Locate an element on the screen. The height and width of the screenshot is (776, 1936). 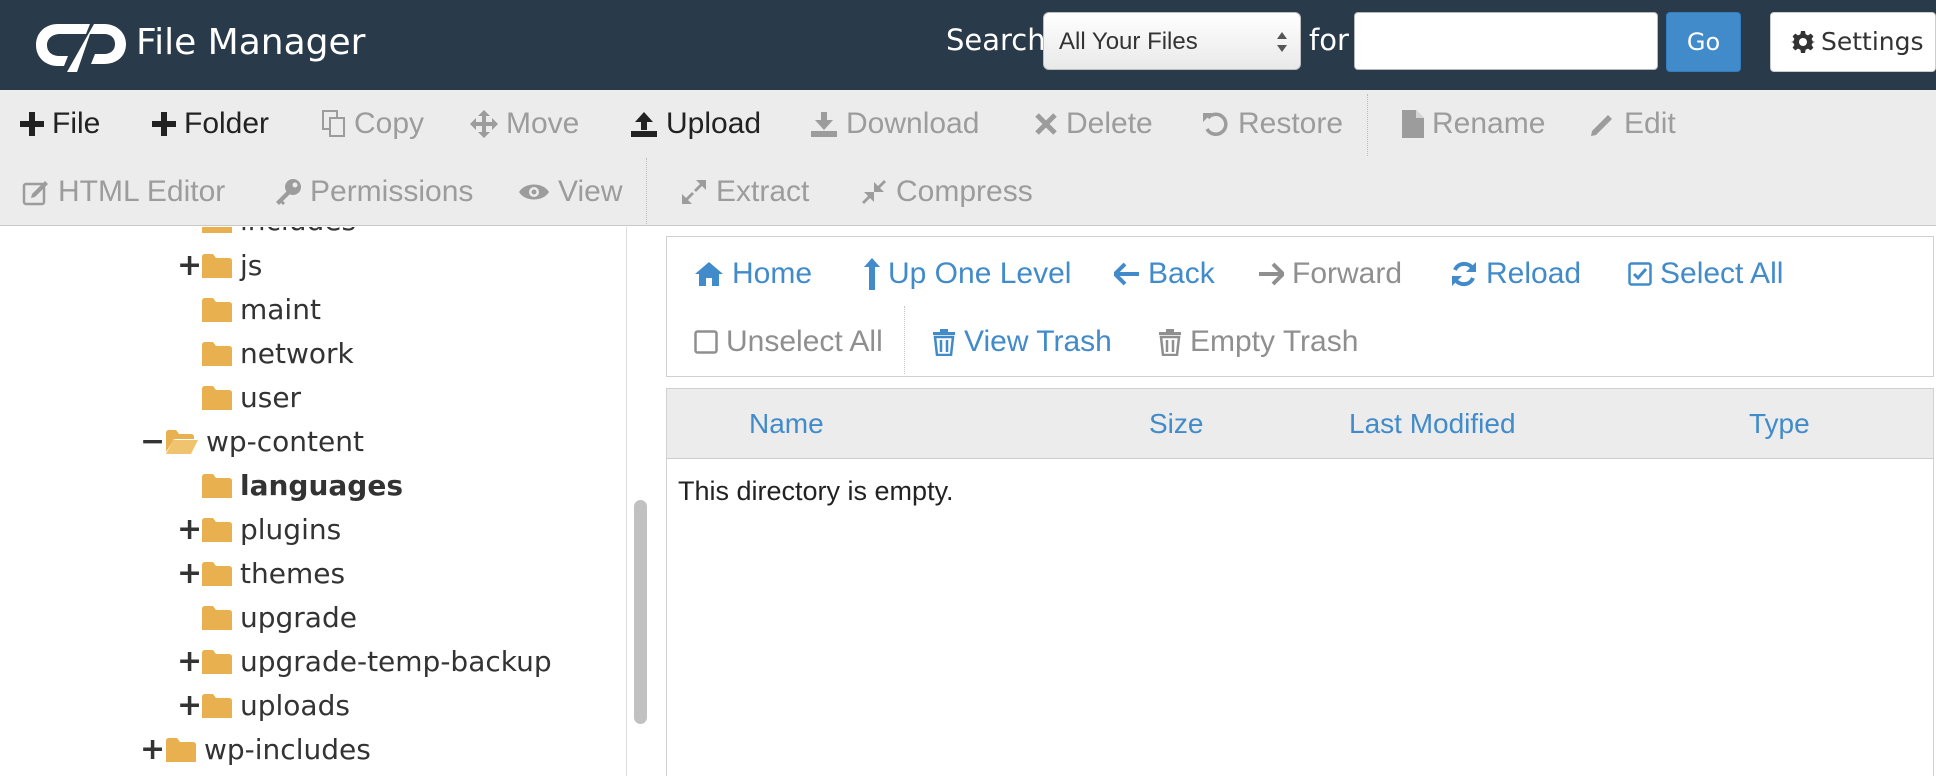
tree-node-js: js is located at coordinates (232, 266).